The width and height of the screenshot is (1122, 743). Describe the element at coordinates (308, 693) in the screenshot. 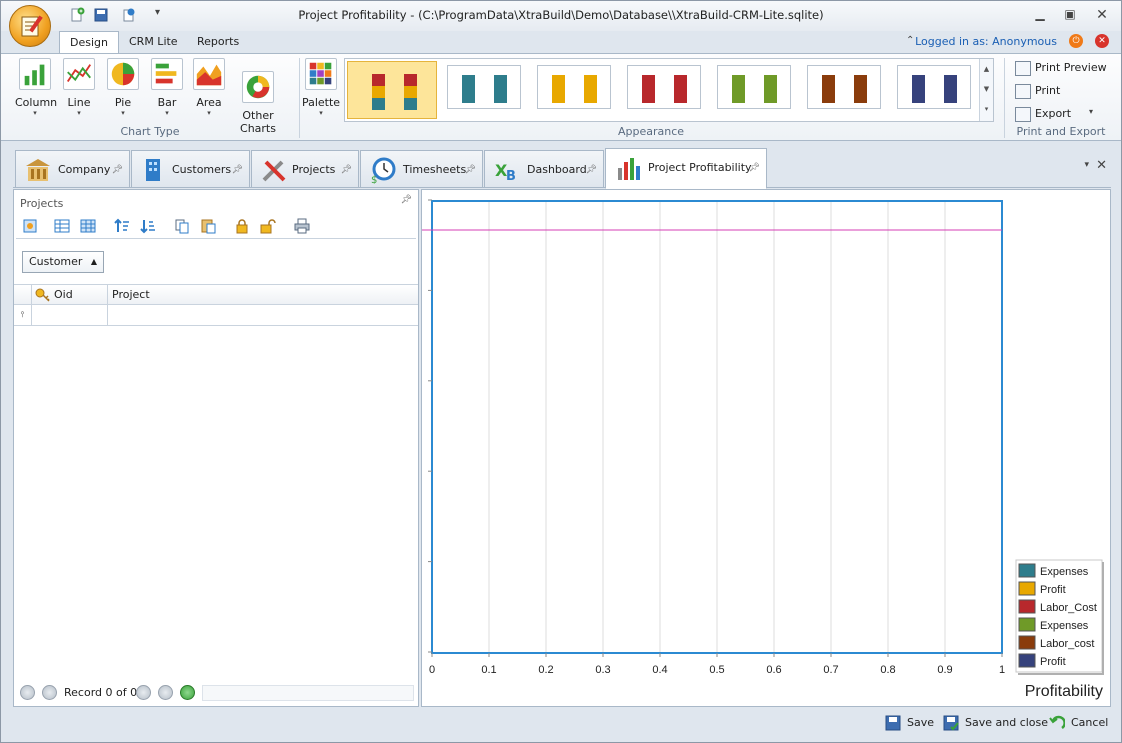

I see `horizontal-scrollbar` at that location.